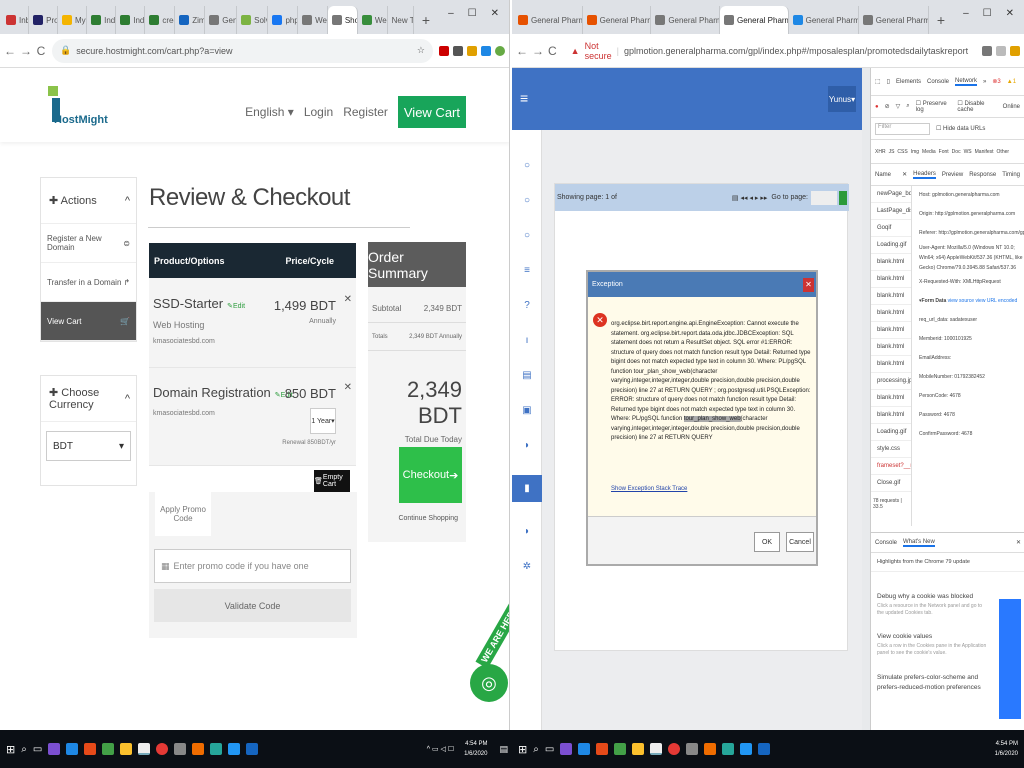 Image resolution: width=1024 pixels, height=768 pixels. What do you see at coordinates (880, 152) in the screenshot?
I see `type-filter-xhr: XHR` at bounding box center [880, 152].